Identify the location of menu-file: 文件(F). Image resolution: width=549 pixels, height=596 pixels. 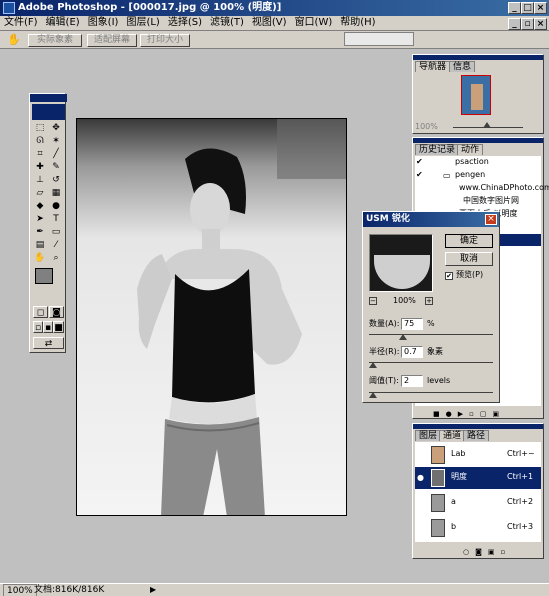
(21, 23).